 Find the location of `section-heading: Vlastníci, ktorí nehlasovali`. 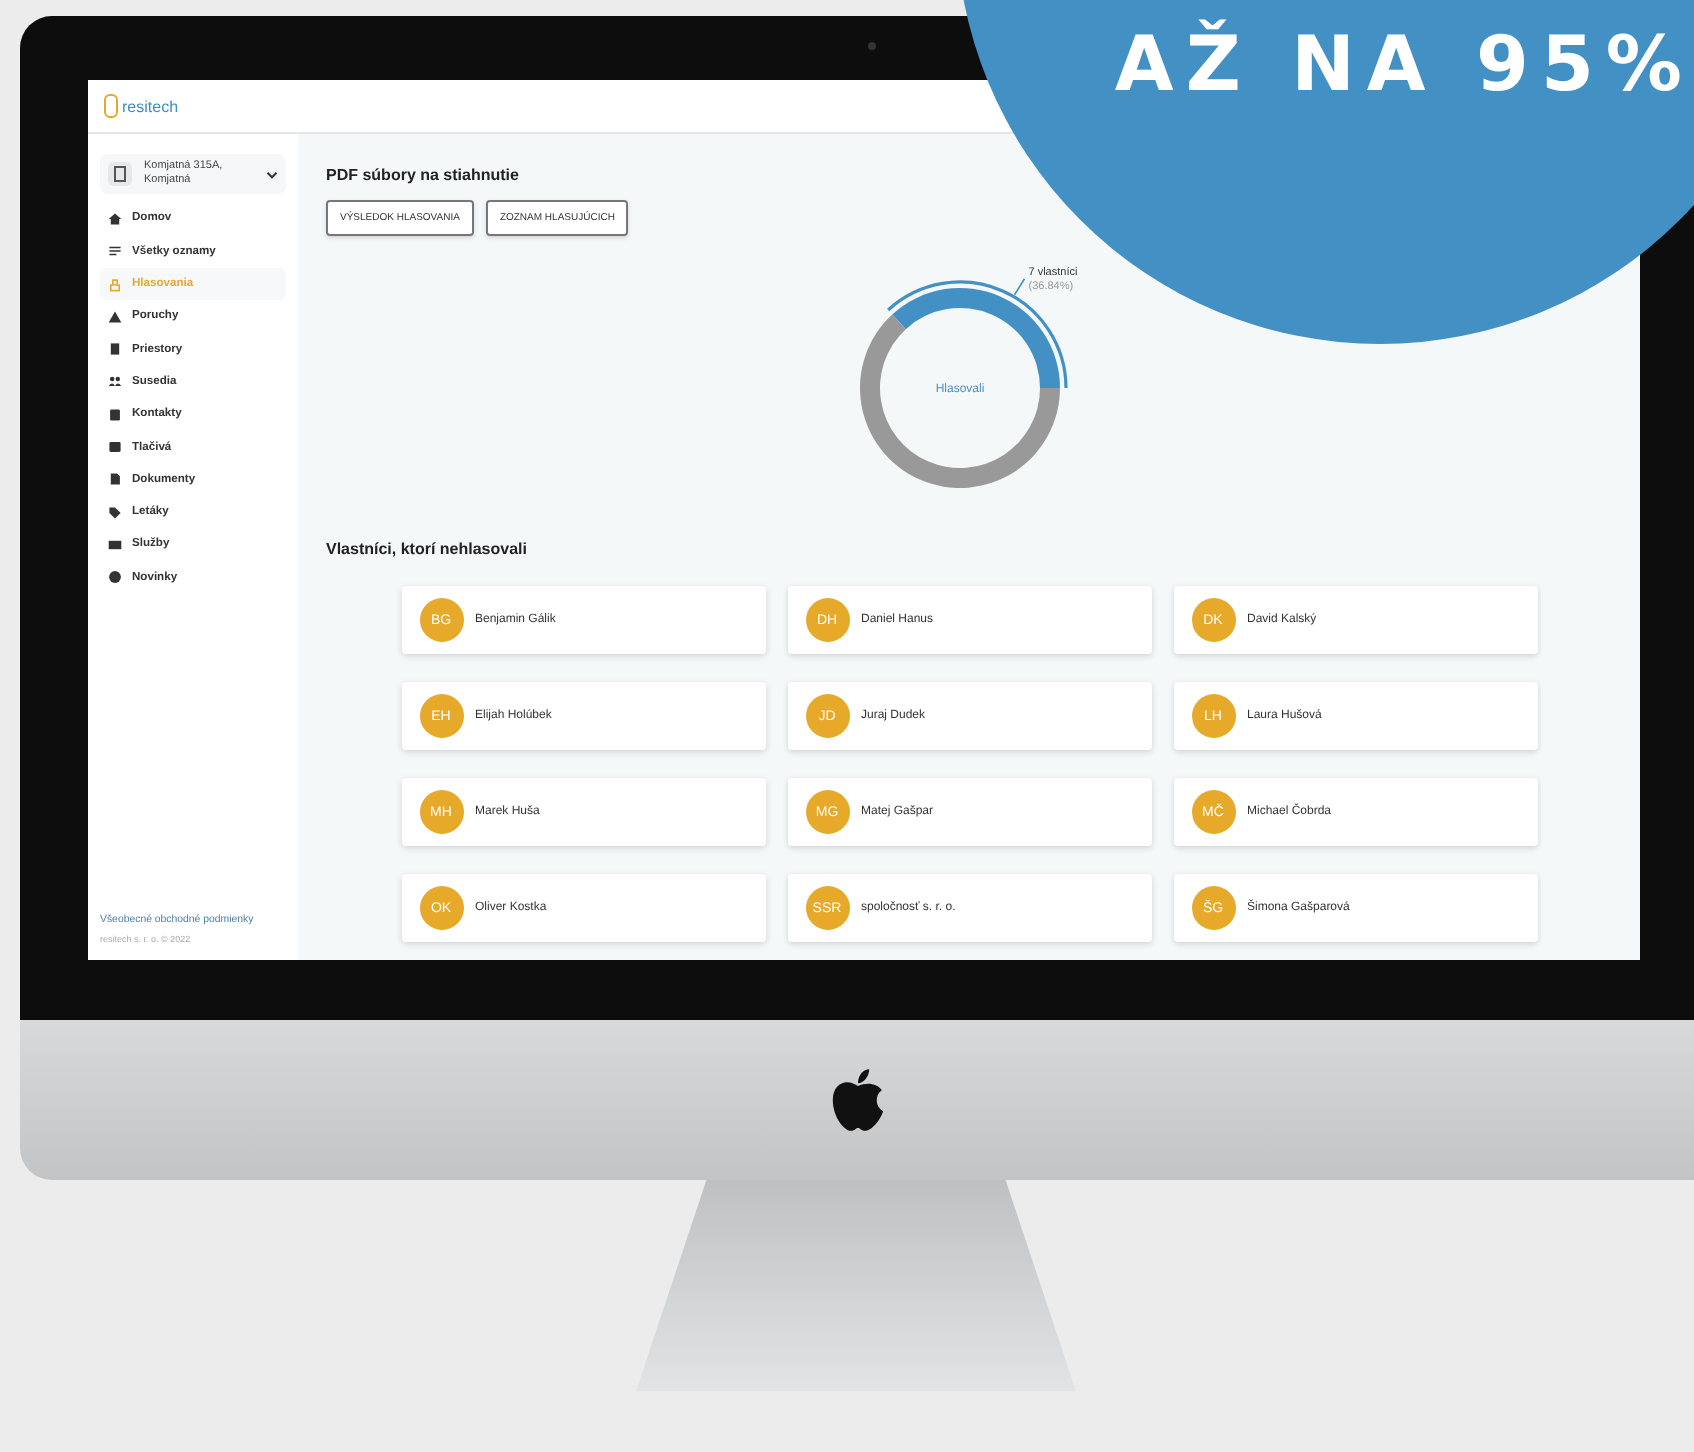

section-heading: Vlastníci, ktorí nehlasovali is located at coordinates (427, 549).